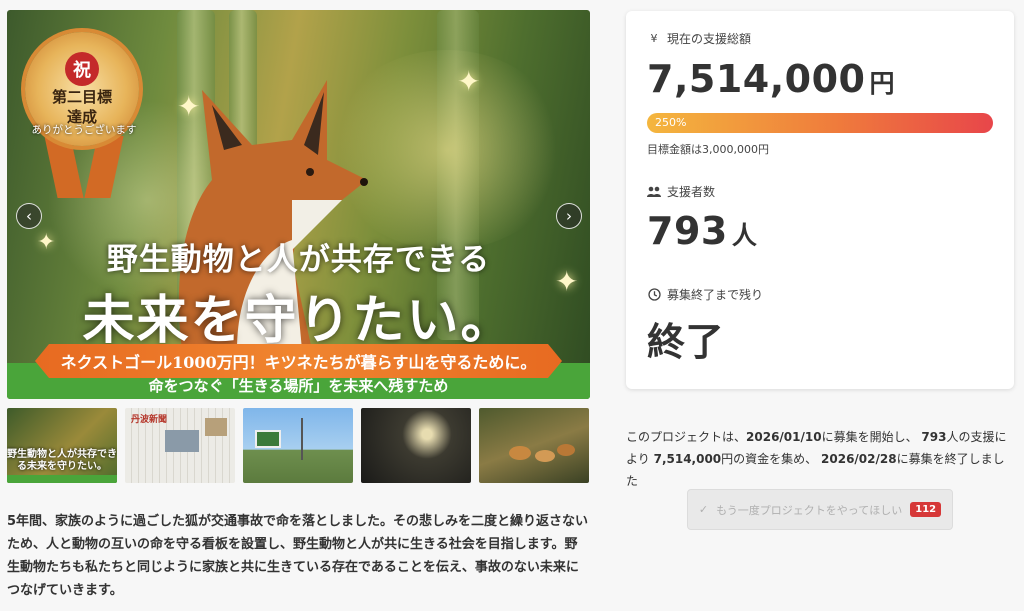  I want to click on thumbnail-signboard, so click(298, 445).